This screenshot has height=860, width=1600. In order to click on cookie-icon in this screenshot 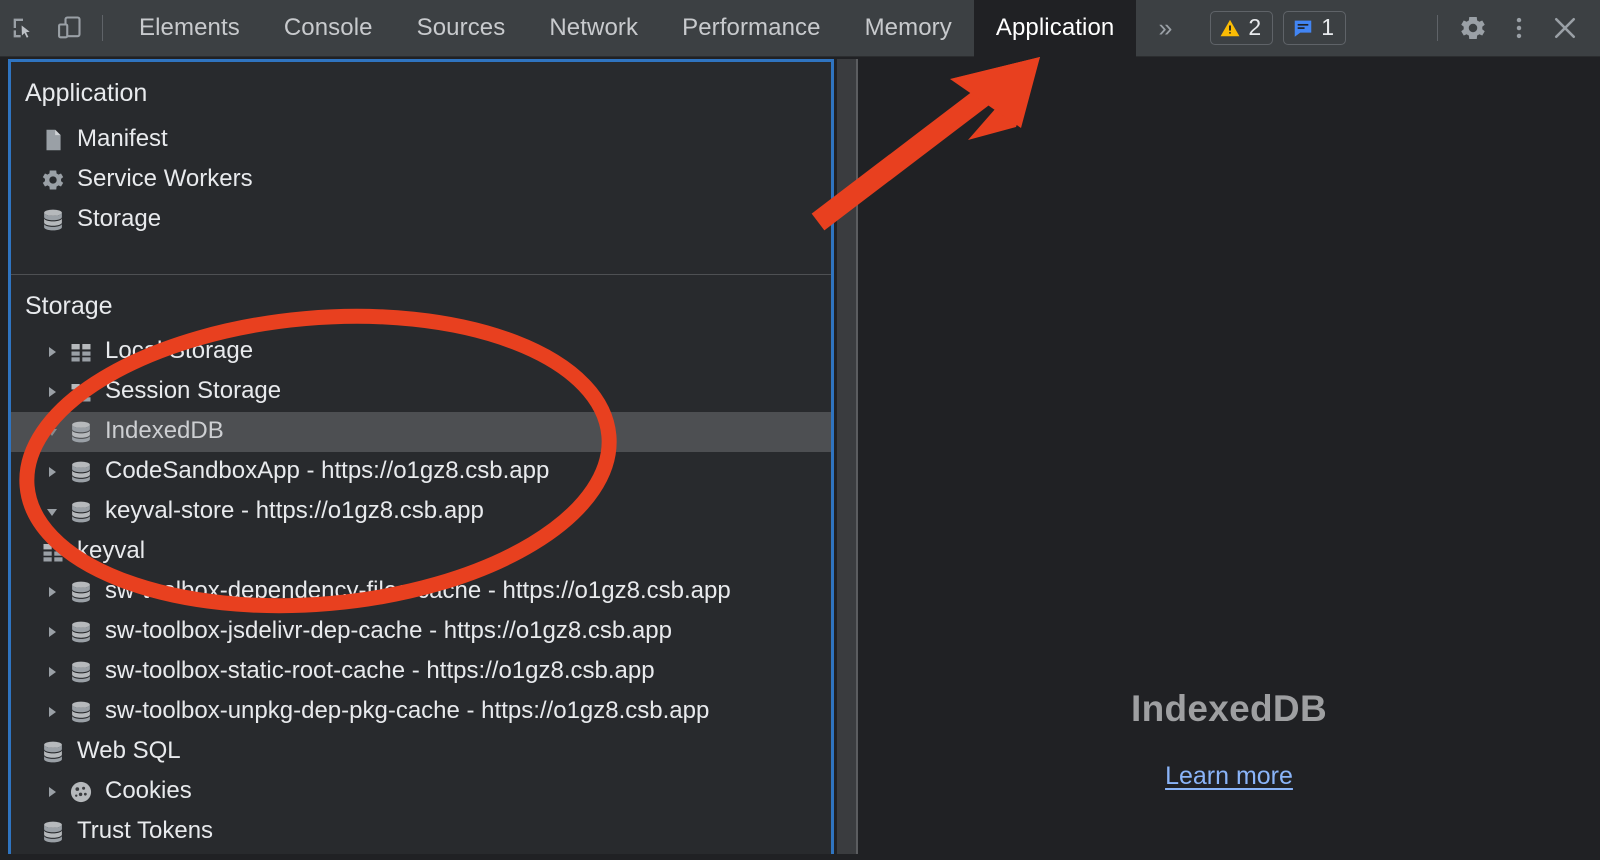, I will do `click(81, 792)`.